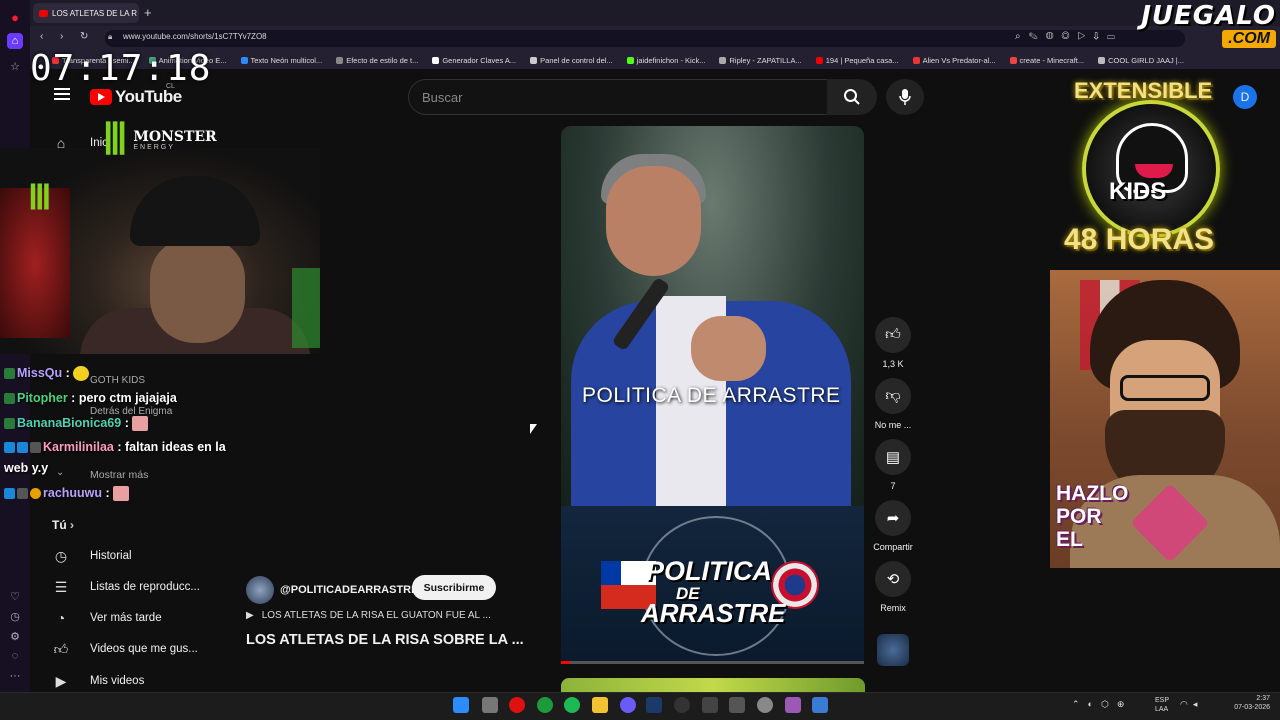  I want to click on discord-icon, so click(628, 705).